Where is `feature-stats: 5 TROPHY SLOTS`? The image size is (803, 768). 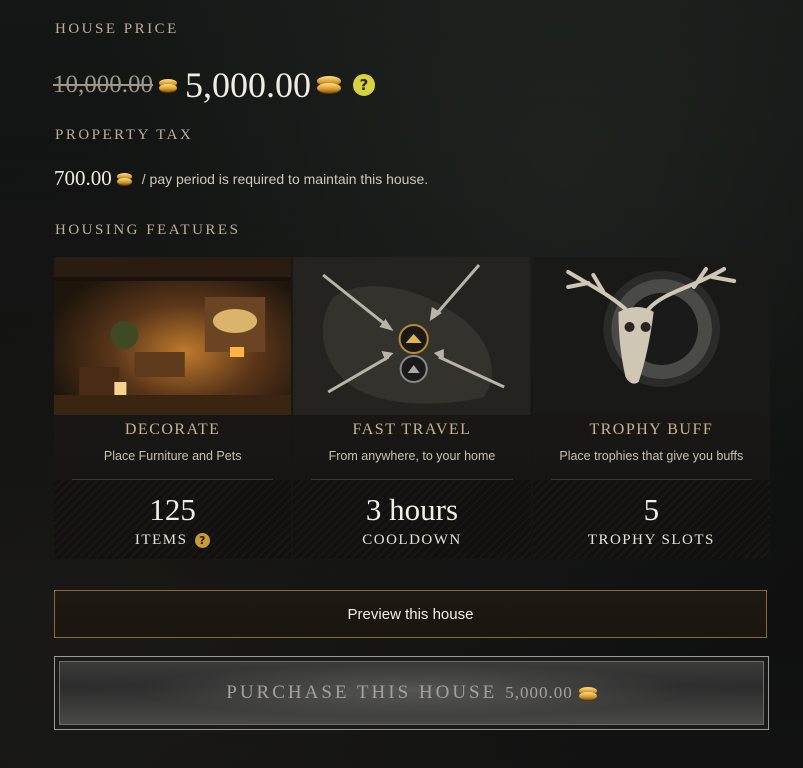
feature-stats: 5 TROPHY SLOTS is located at coordinates (651, 519).